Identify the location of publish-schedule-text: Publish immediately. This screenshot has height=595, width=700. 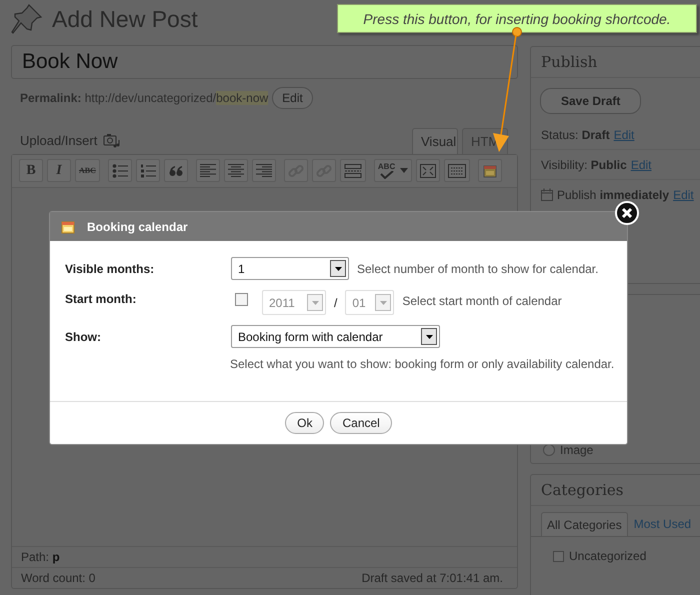
(613, 195).